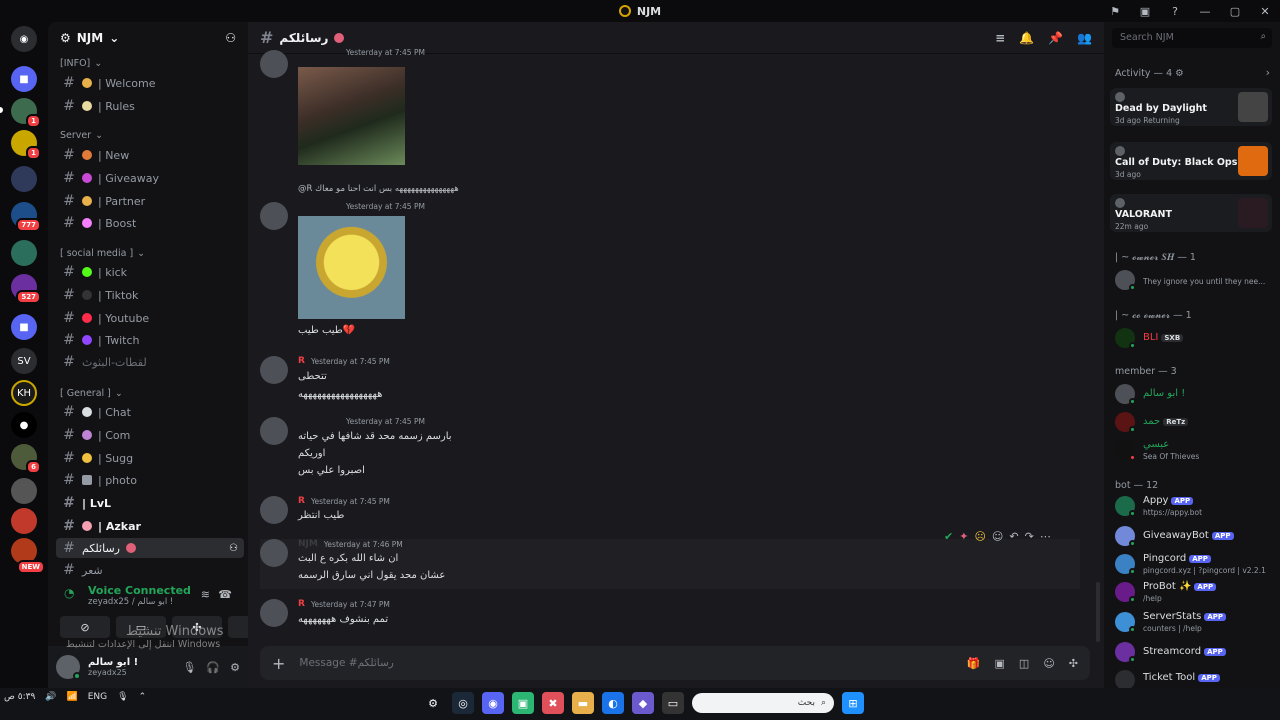 This screenshot has width=1280, height=720. Describe the element at coordinates (613, 703) in the screenshot. I see `edge-browser-icon: ◐` at that location.